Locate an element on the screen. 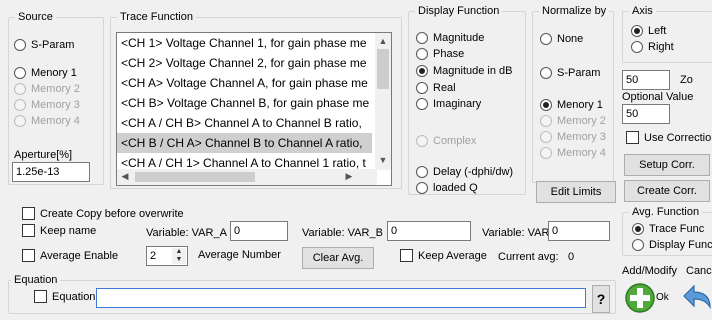  average-number-value: 2 is located at coordinates (153, 256).